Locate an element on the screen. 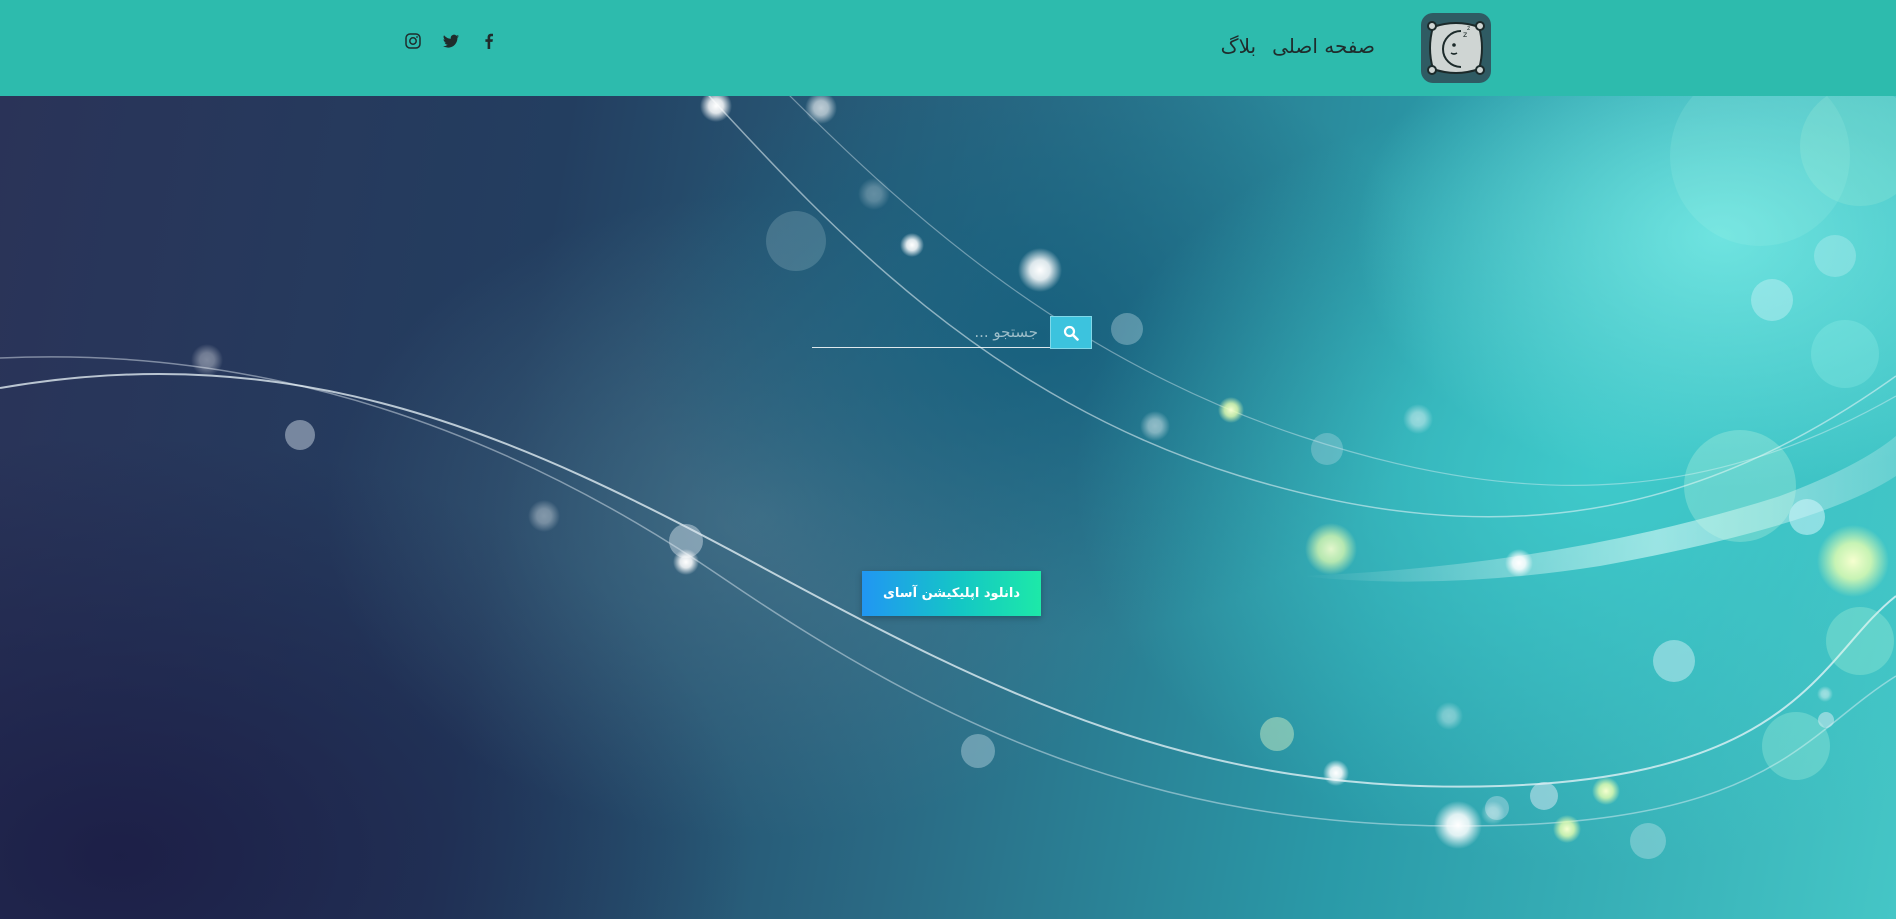 The image size is (1896, 919). top-header: z z صفحه اصلی بلاگ is located at coordinates (948, 48).